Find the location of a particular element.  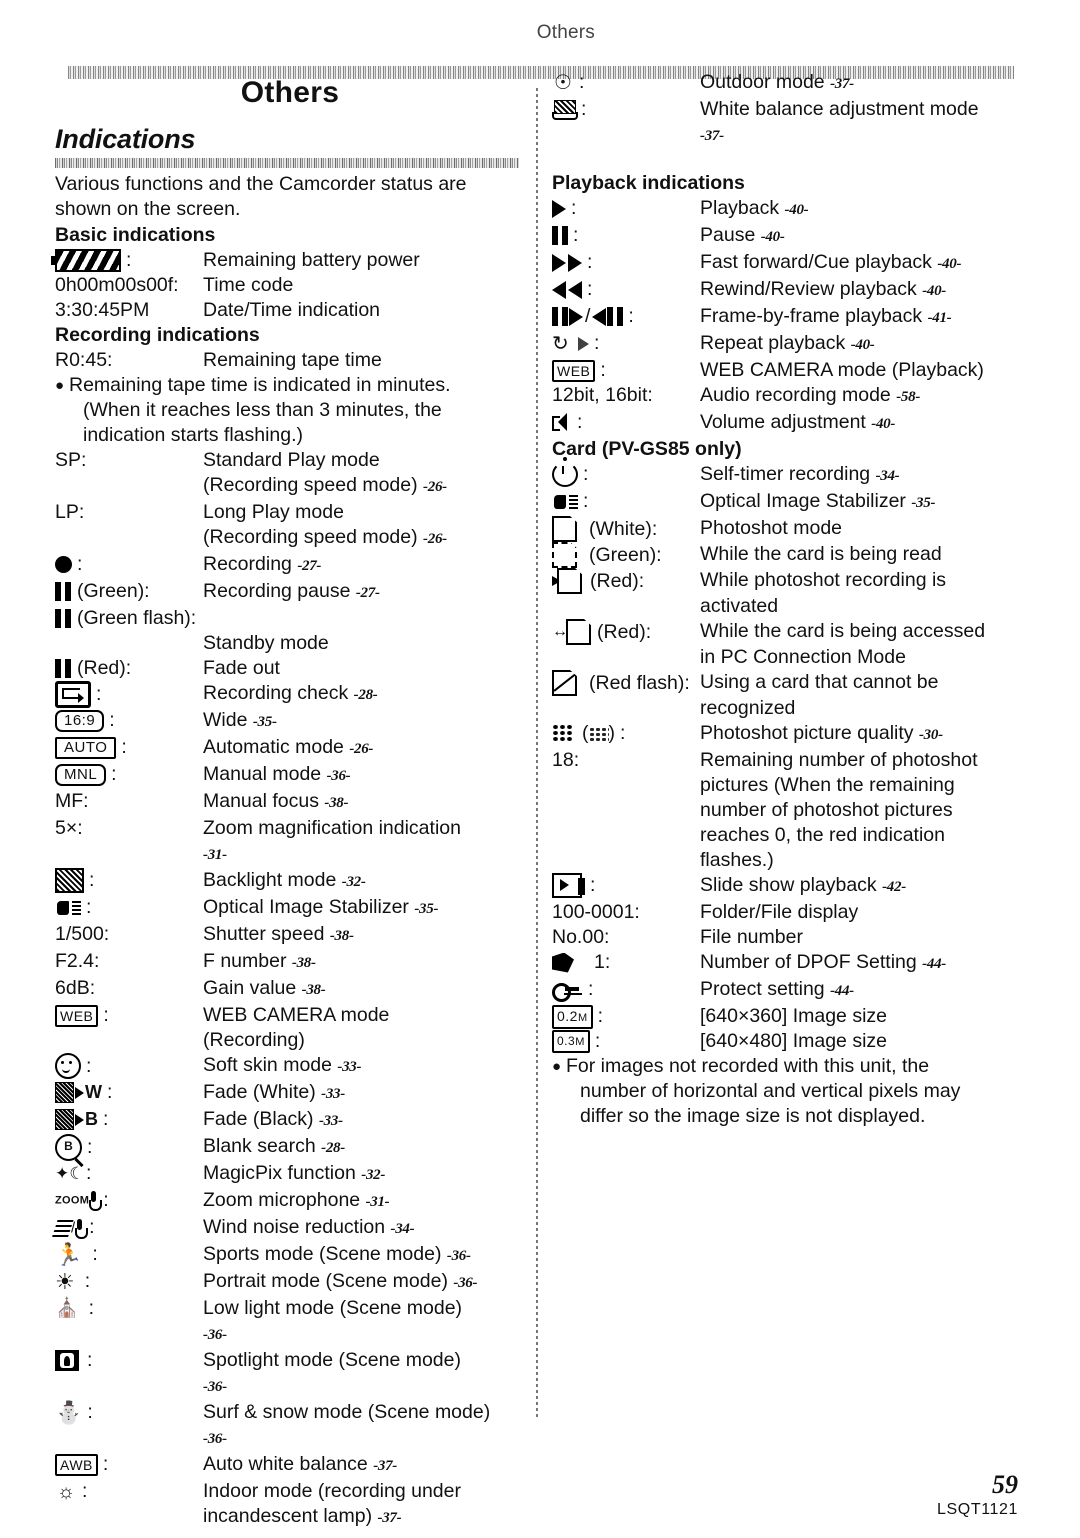

desc-shutter: Shutter speed is located at coordinates (264, 934).